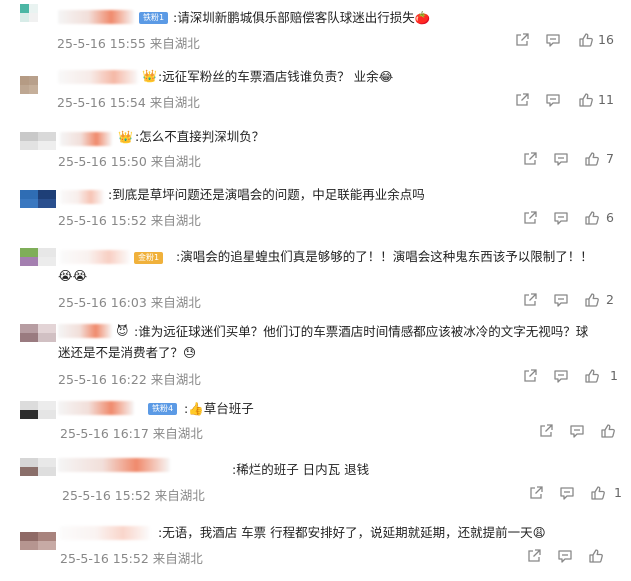 The image size is (631, 581). Describe the element at coordinates (73, 275) in the screenshot. I see `comment-text-continued: 😭😭` at that location.